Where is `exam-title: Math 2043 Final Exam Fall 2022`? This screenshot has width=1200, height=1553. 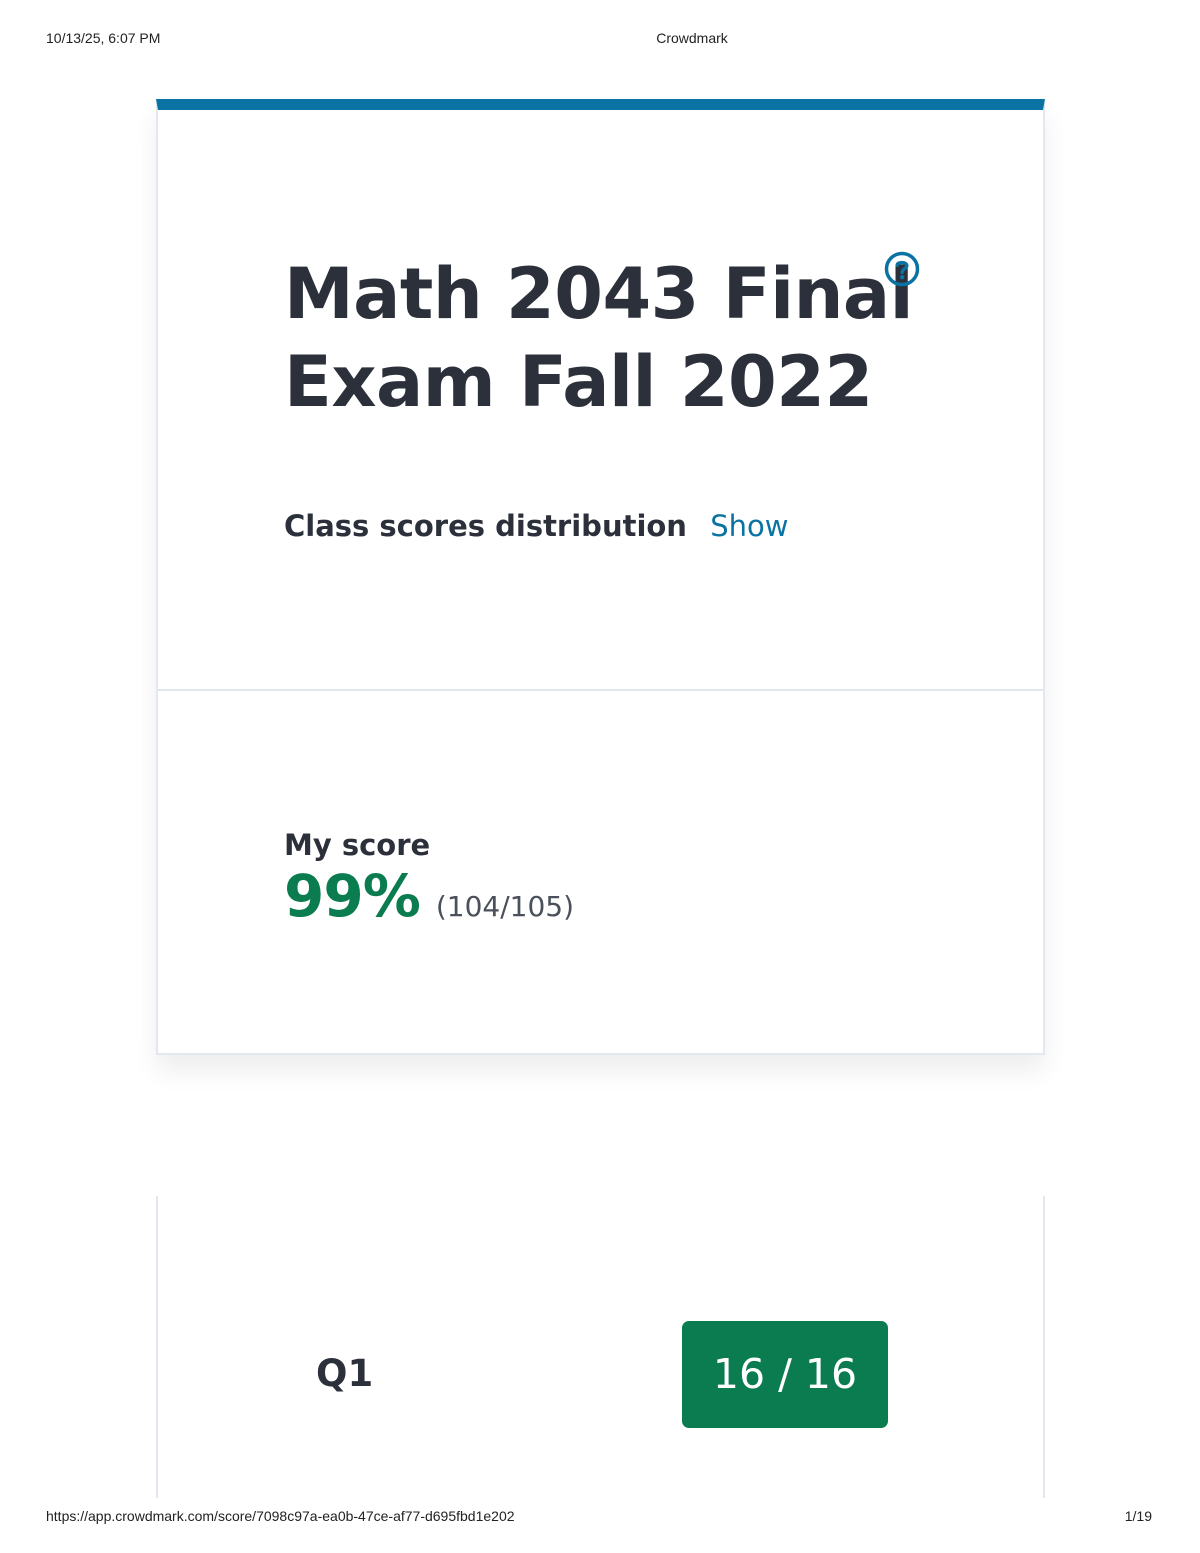 exam-title: Math 2043 Final Exam Fall 2022 is located at coordinates (599, 338).